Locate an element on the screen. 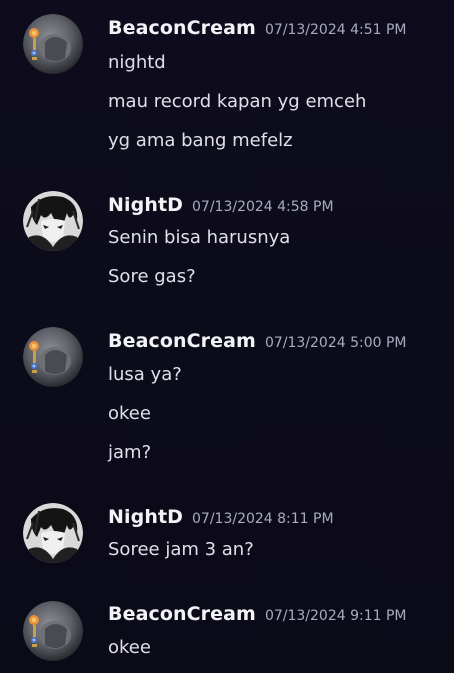  message-timestamp: 07/13/2024 5:00 PM is located at coordinates (335, 343).